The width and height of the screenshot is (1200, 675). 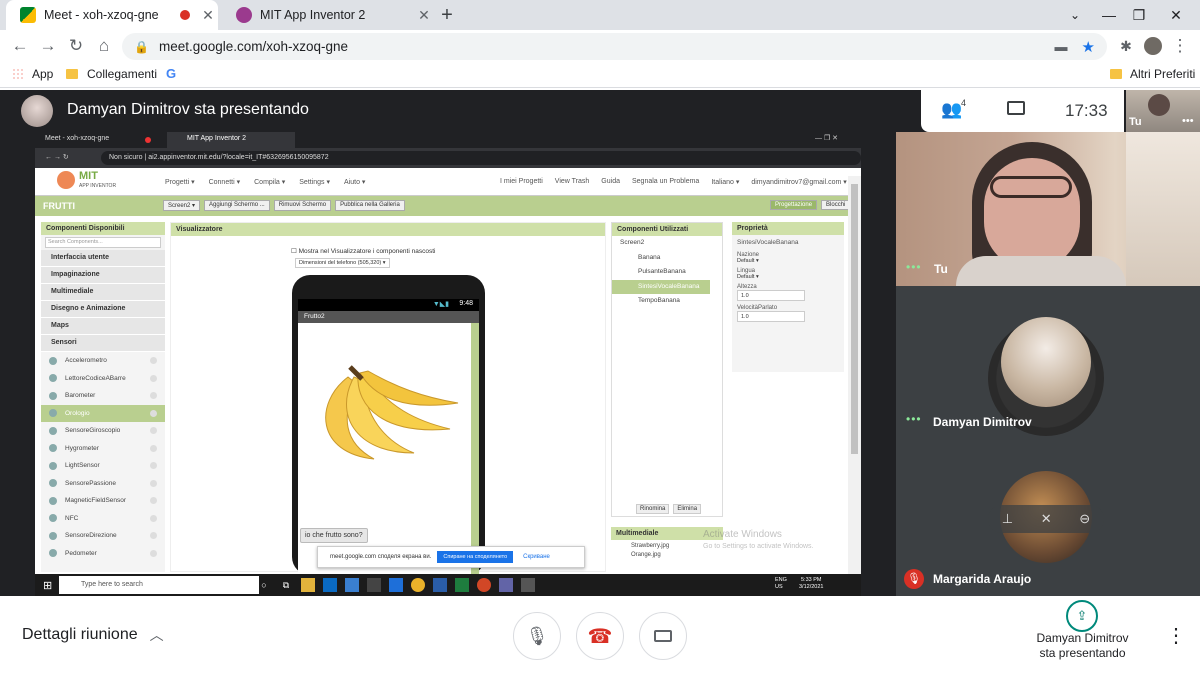 What do you see at coordinates (1139, 15) in the screenshot?
I see `restore-button: ❐` at bounding box center [1139, 15].